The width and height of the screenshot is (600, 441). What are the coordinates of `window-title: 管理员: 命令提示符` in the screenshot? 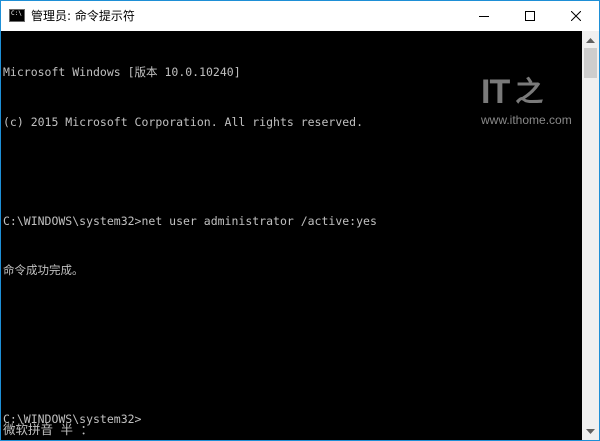 It's located at (83, 16).